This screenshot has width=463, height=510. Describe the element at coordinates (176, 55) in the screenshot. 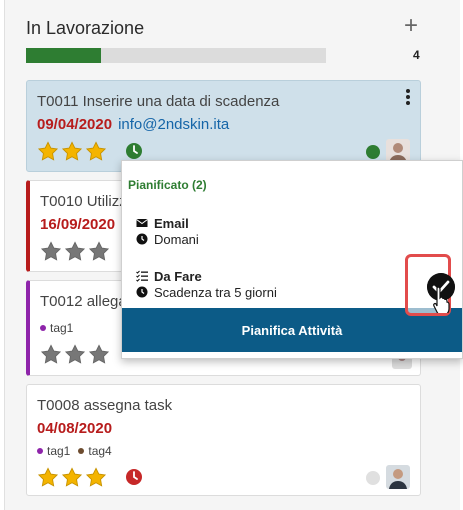

I see `progress-bar` at that location.